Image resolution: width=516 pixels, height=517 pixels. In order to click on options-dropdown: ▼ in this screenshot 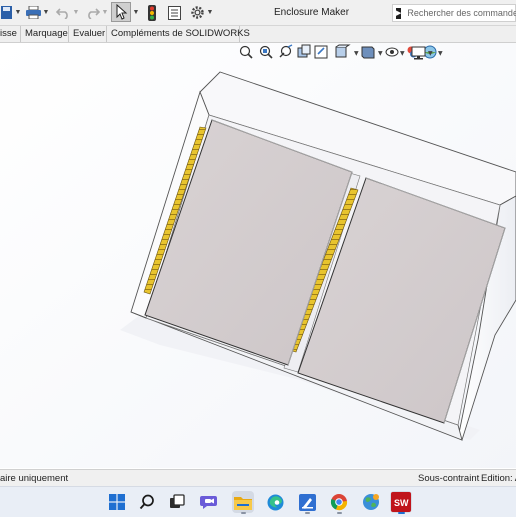, I will do `click(210, 12)`.